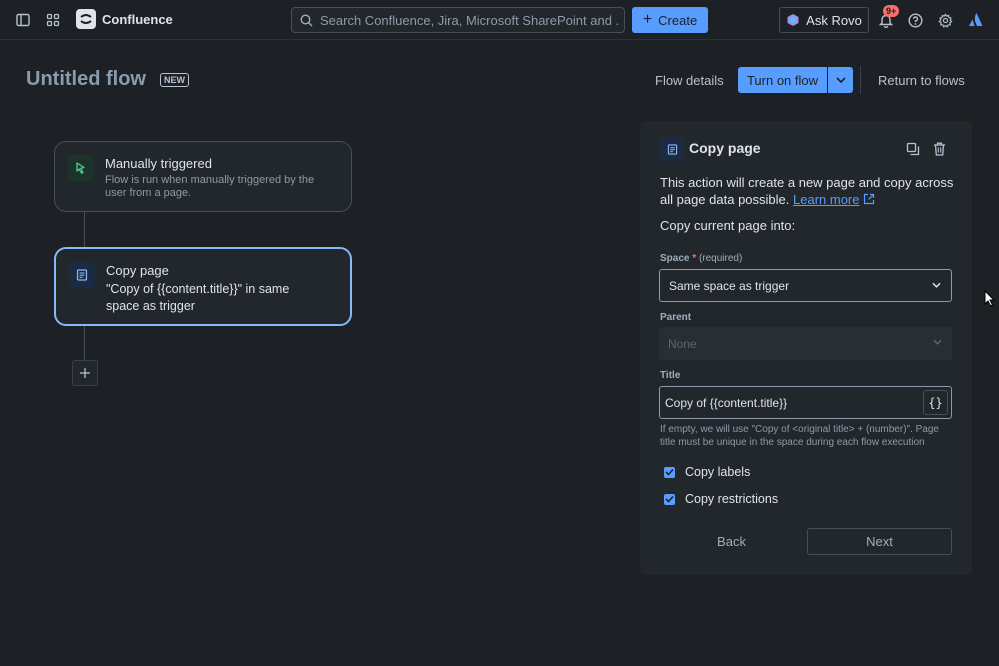 Image resolution: width=999 pixels, height=666 pixels. Describe the element at coordinates (729, 285) in the screenshot. I see `space-select-value: Same space as trigger` at that location.